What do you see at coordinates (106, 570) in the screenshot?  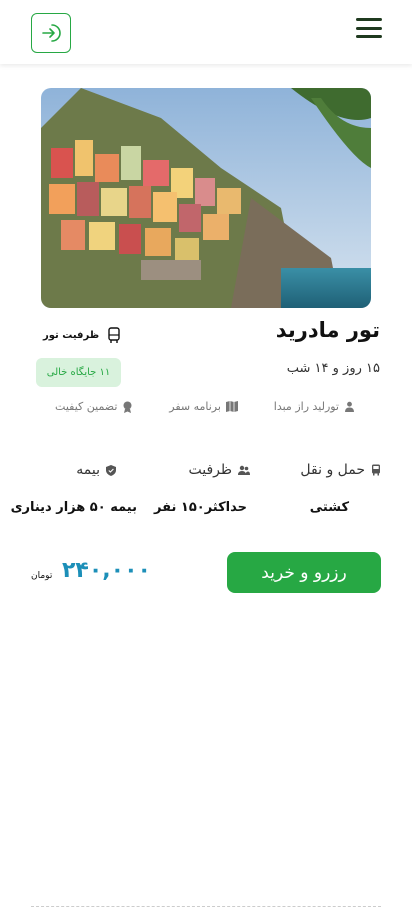 I see `price-value: ۲۴۰,۰۰۰` at bounding box center [106, 570].